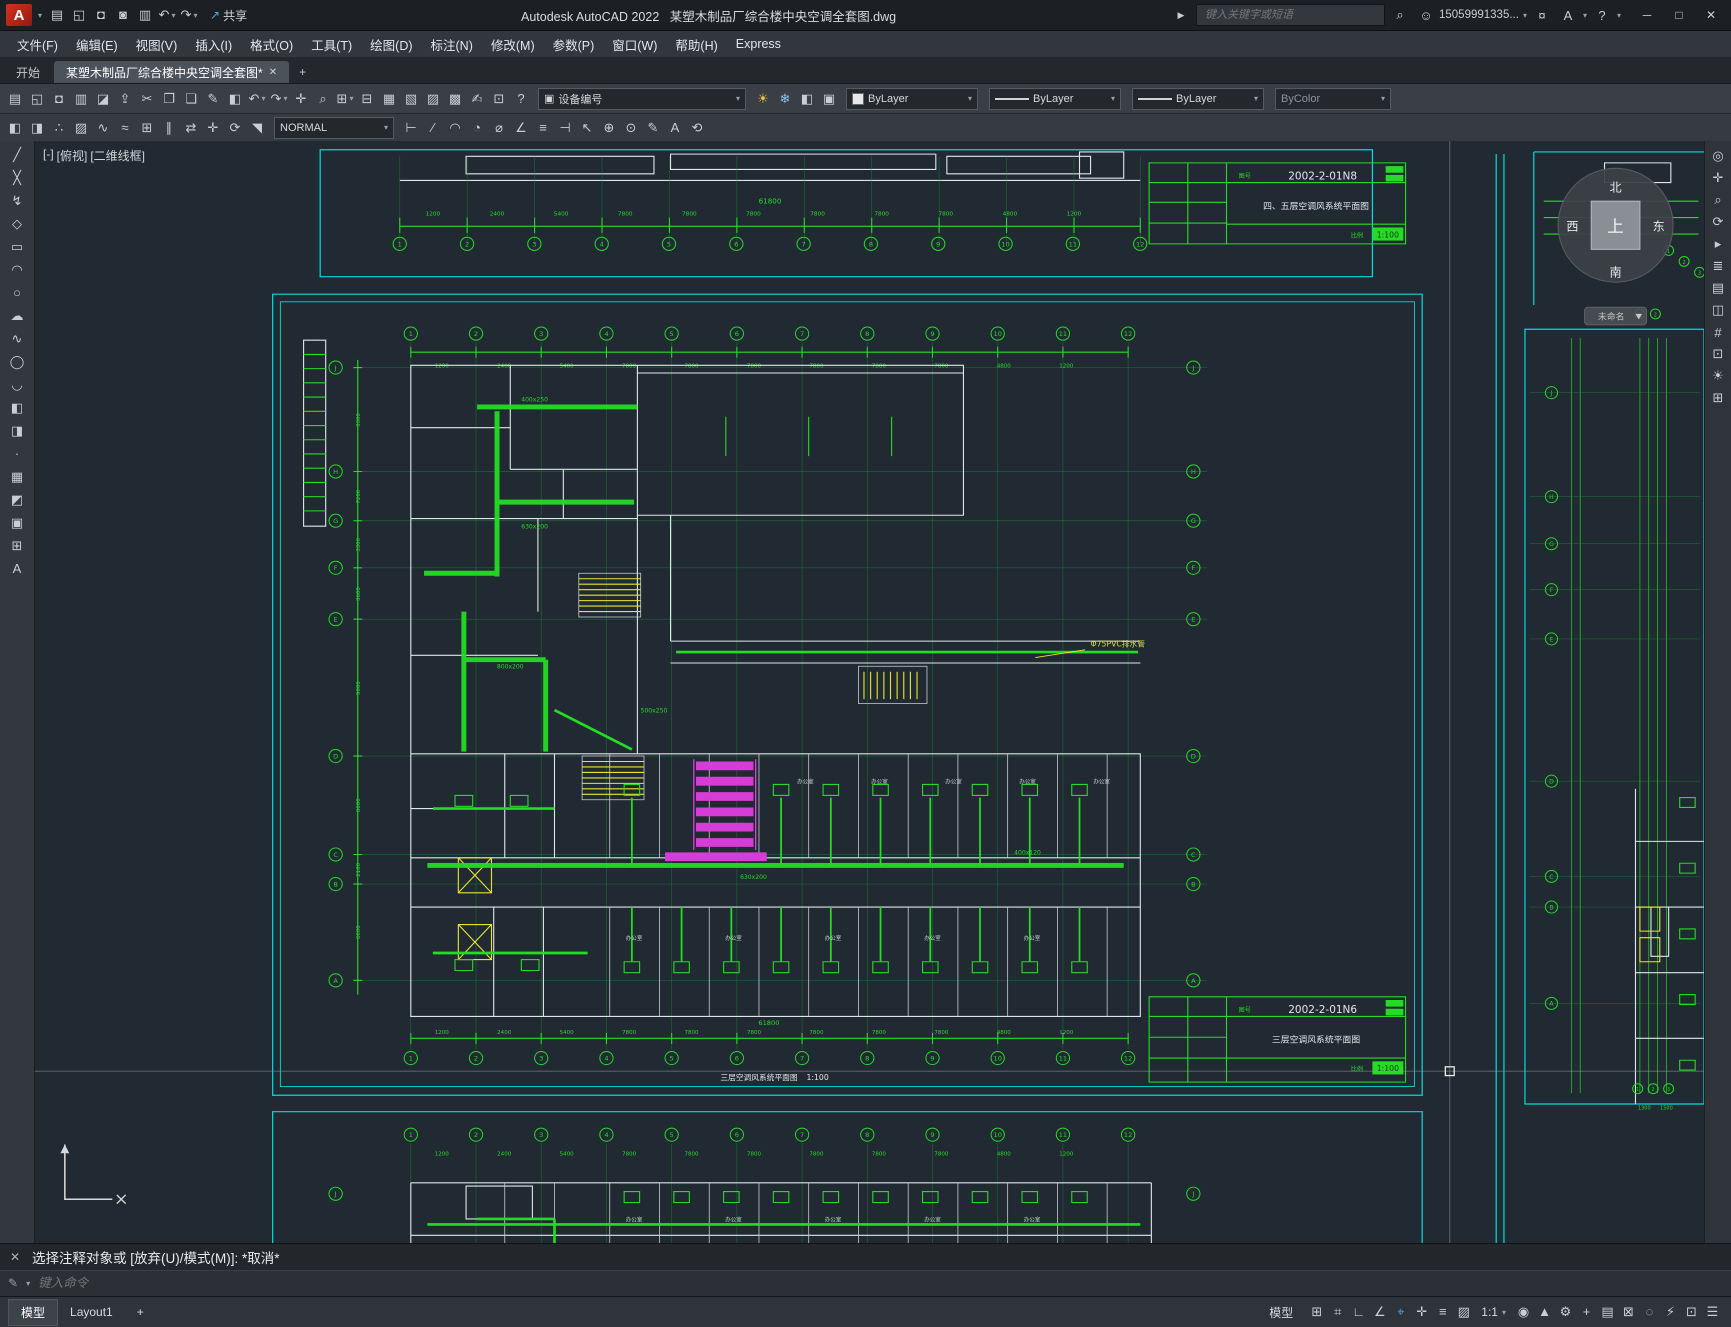  Describe the element at coordinates (97, 44) in the screenshot. I see `menu-item-1: 编辑(E)` at that location.